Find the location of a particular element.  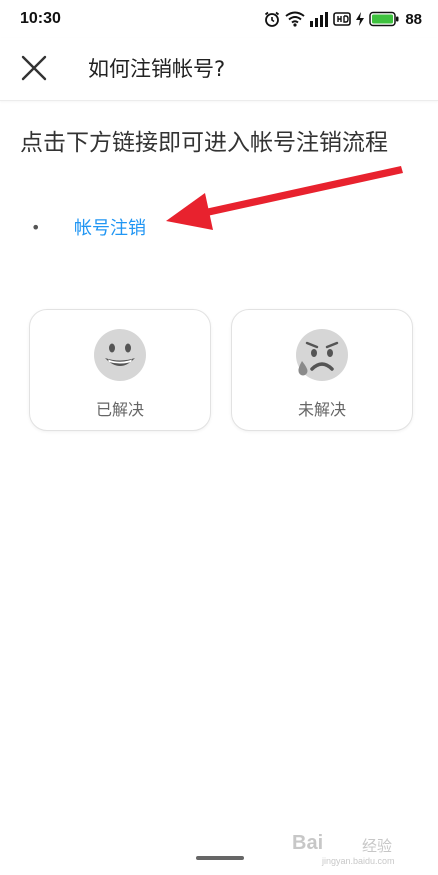

charging-icon is located at coordinates (360, 19).